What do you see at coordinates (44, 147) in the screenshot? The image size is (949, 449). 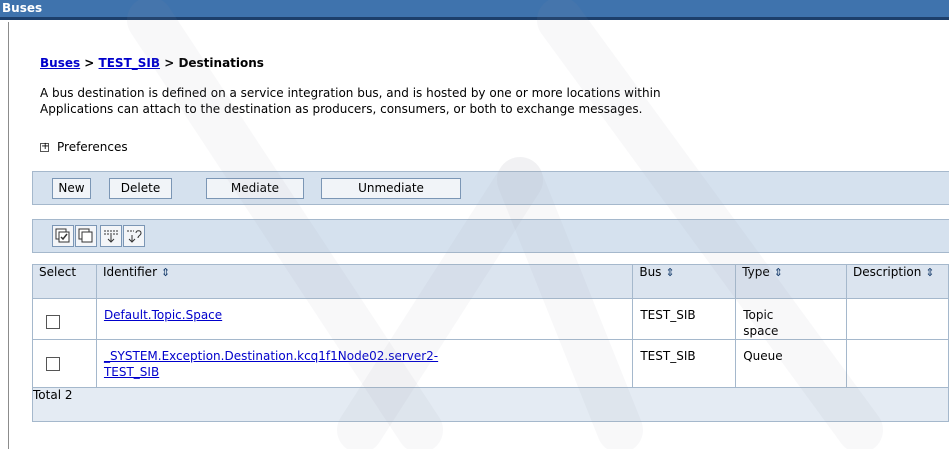 I see `expand-plus-icon: +` at bounding box center [44, 147].